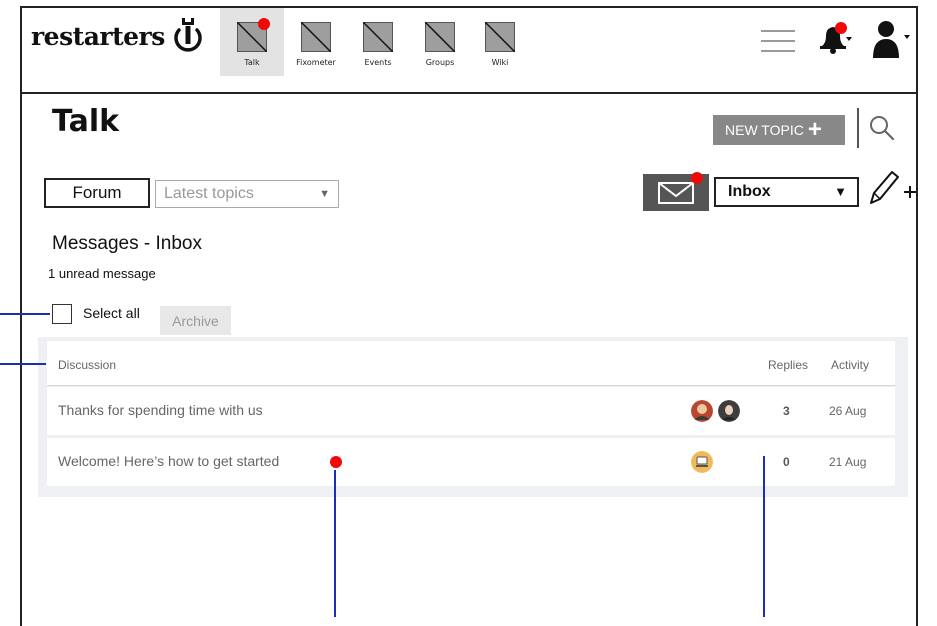 The image size is (937, 626). I want to click on nav-item-fixometer: Fixometer, so click(316, 42).